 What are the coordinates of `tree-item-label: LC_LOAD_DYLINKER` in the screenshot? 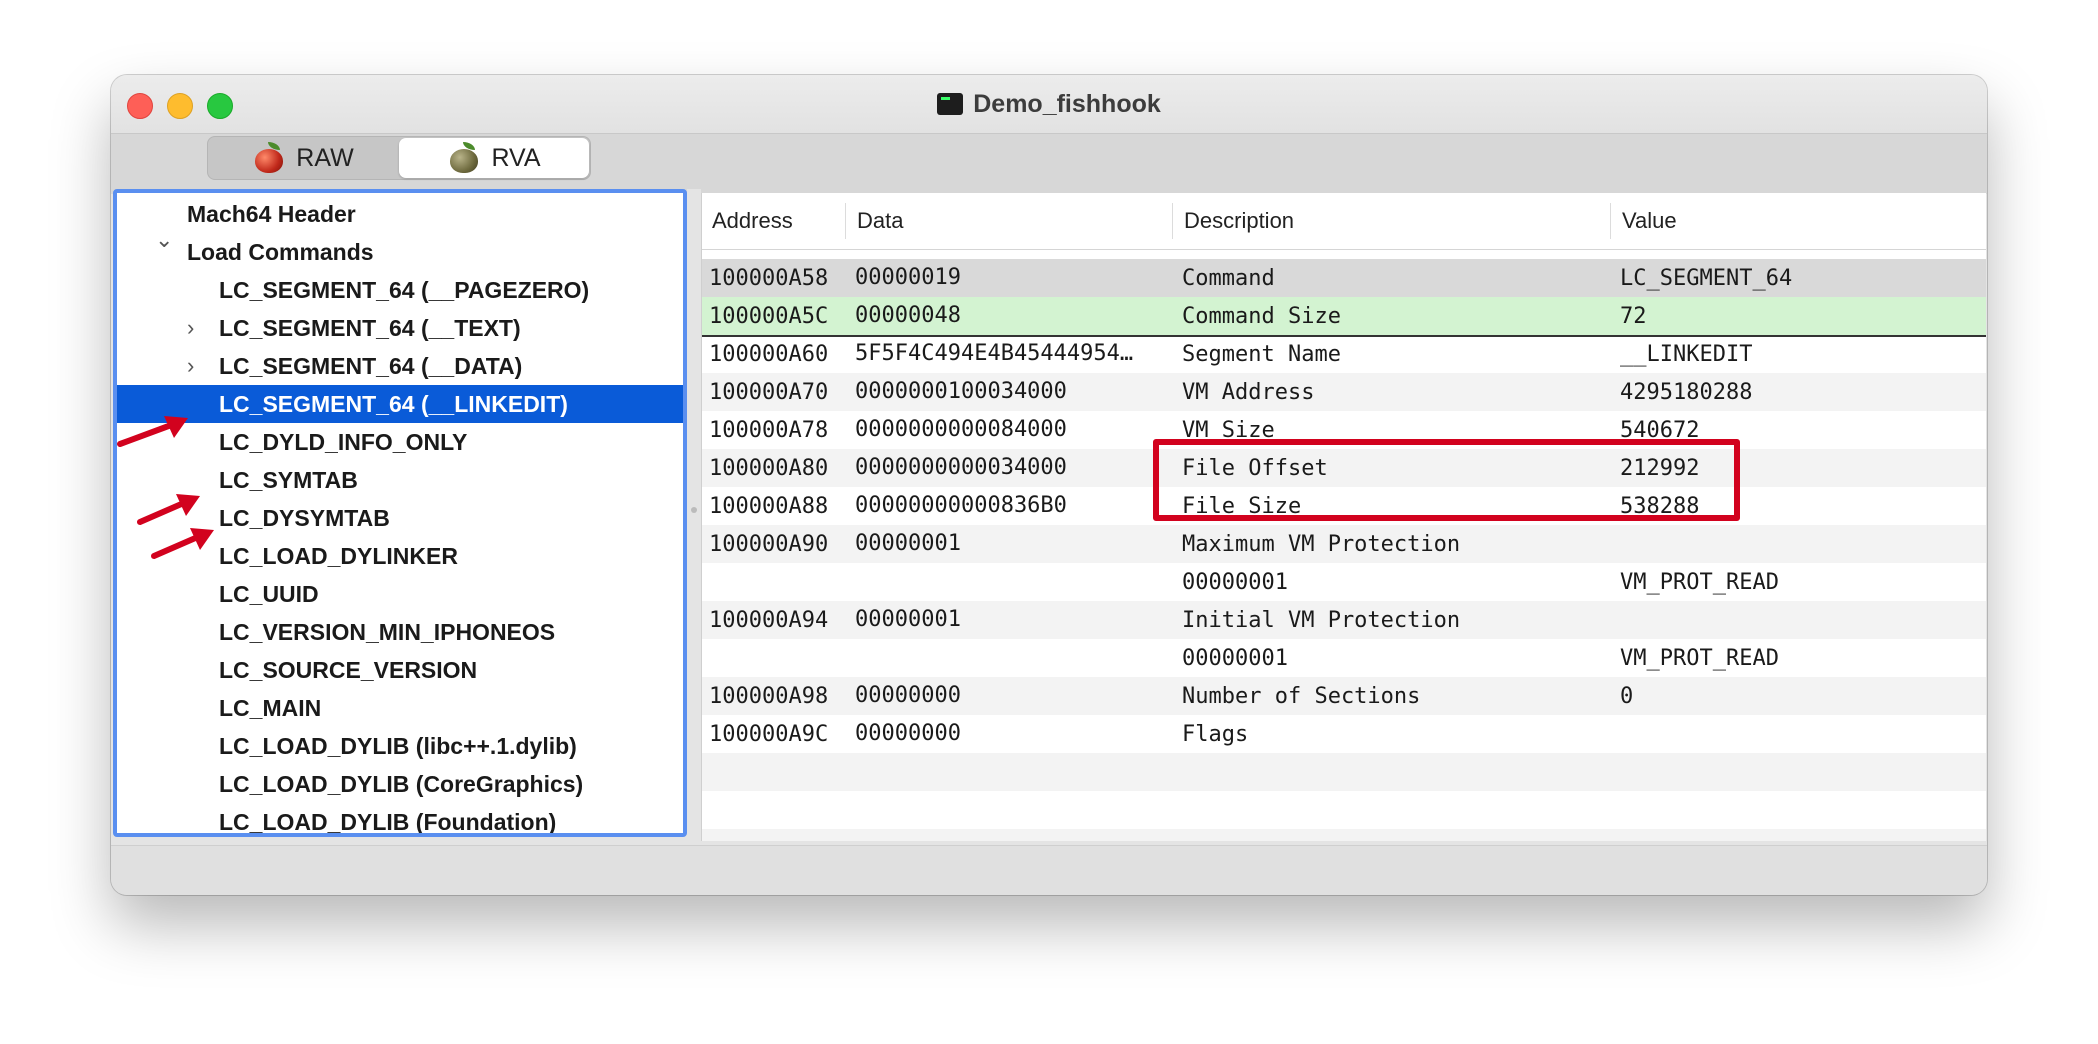 It's located at (338, 555).